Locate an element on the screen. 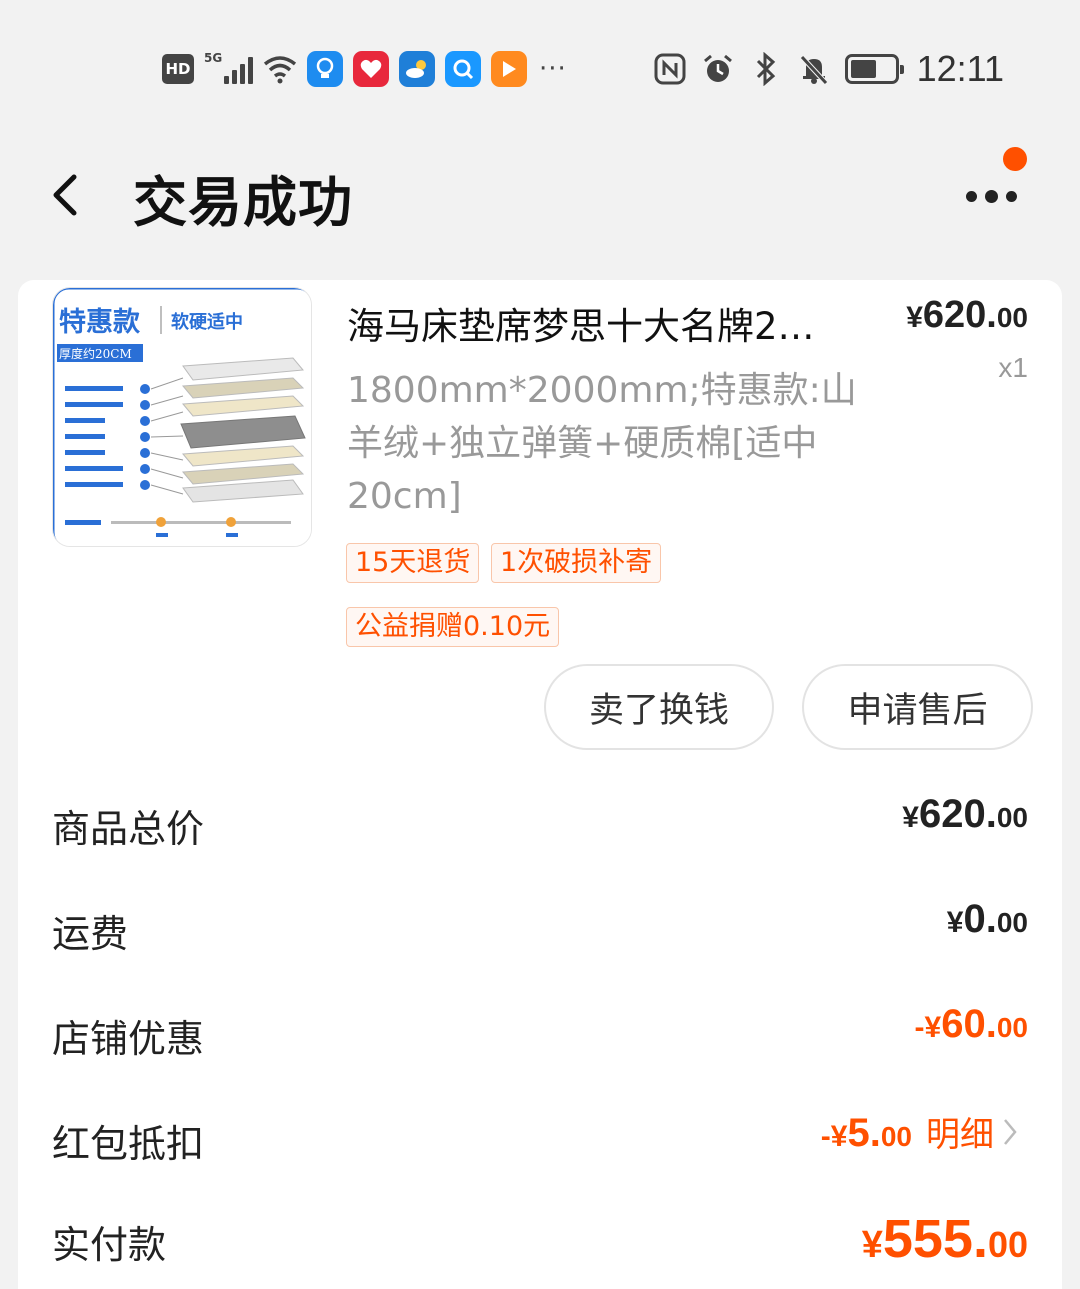 The height and width of the screenshot is (1289, 1080). clock: 12:11 is located at coordinates (960, 68).